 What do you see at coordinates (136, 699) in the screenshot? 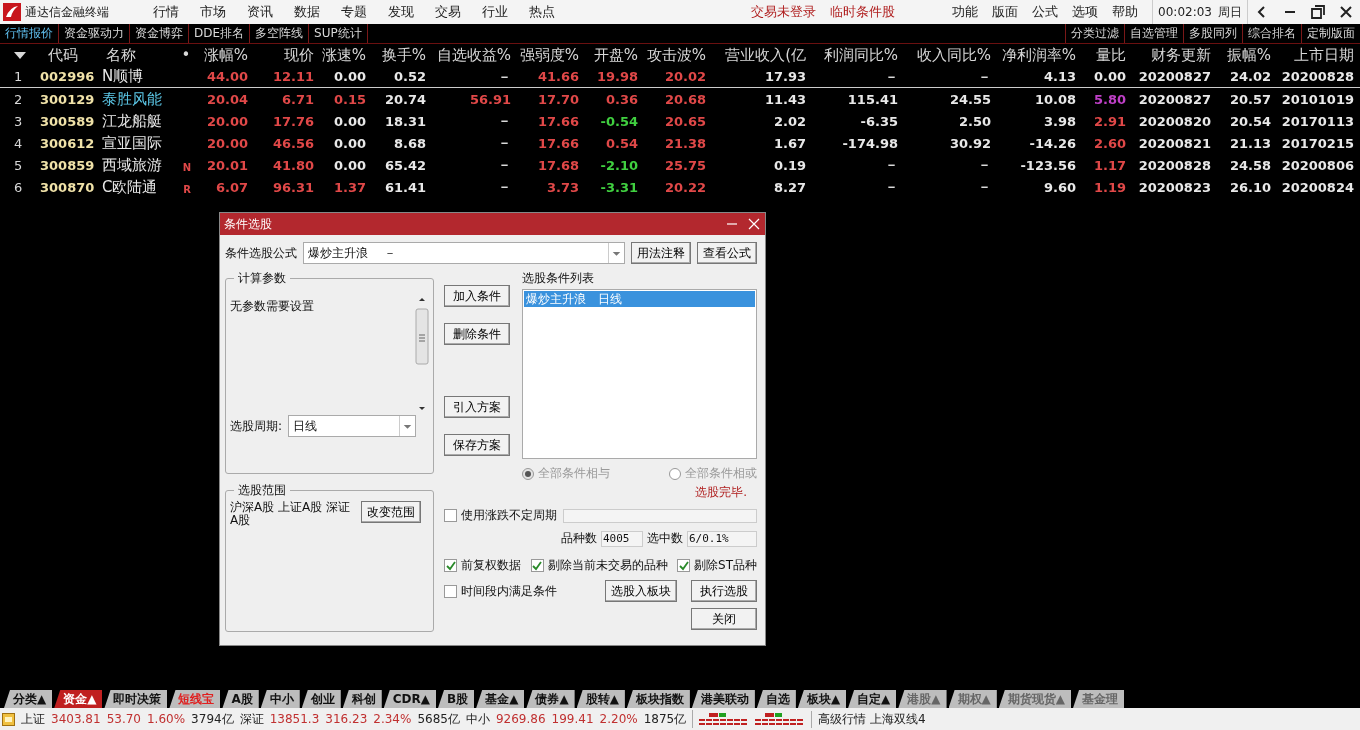
I see `market-tab: 即时决策` at bounding box center [136, 699].